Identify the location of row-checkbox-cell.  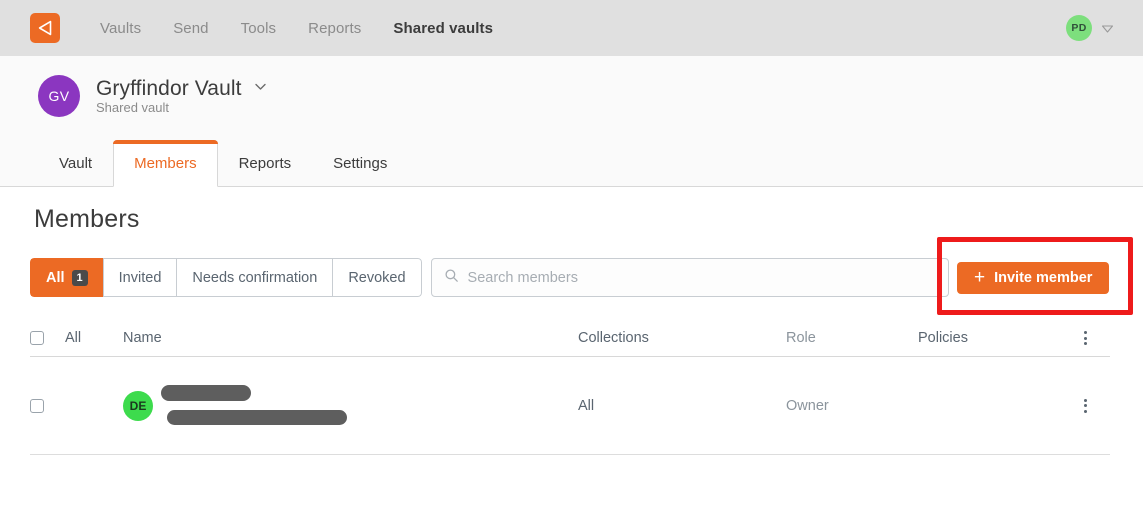
(47, 405).